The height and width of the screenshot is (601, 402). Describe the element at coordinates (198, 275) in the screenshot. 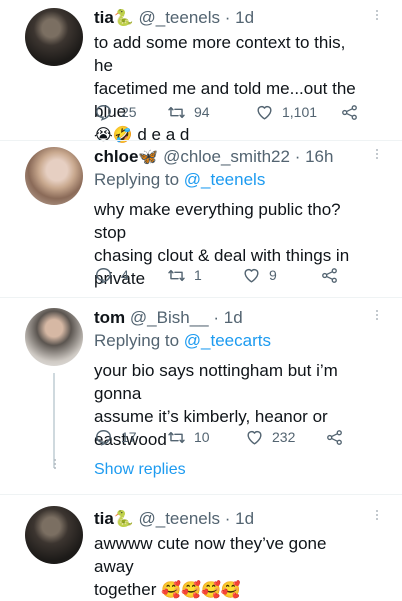

I see `retweet-count: 1` at that location.